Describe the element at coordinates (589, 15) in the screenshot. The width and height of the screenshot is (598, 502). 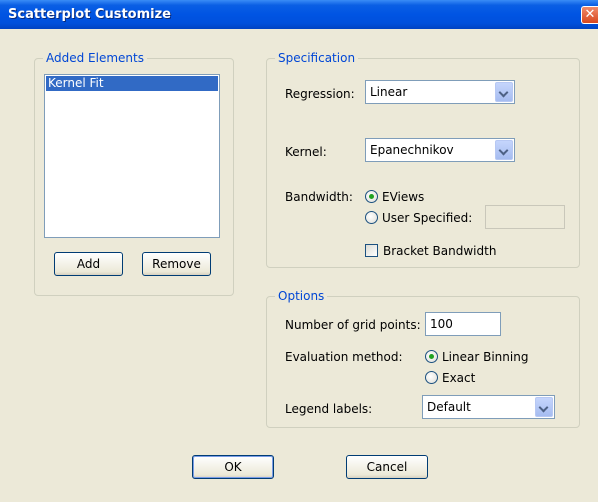
I see `close-icon: ✕` at that location.